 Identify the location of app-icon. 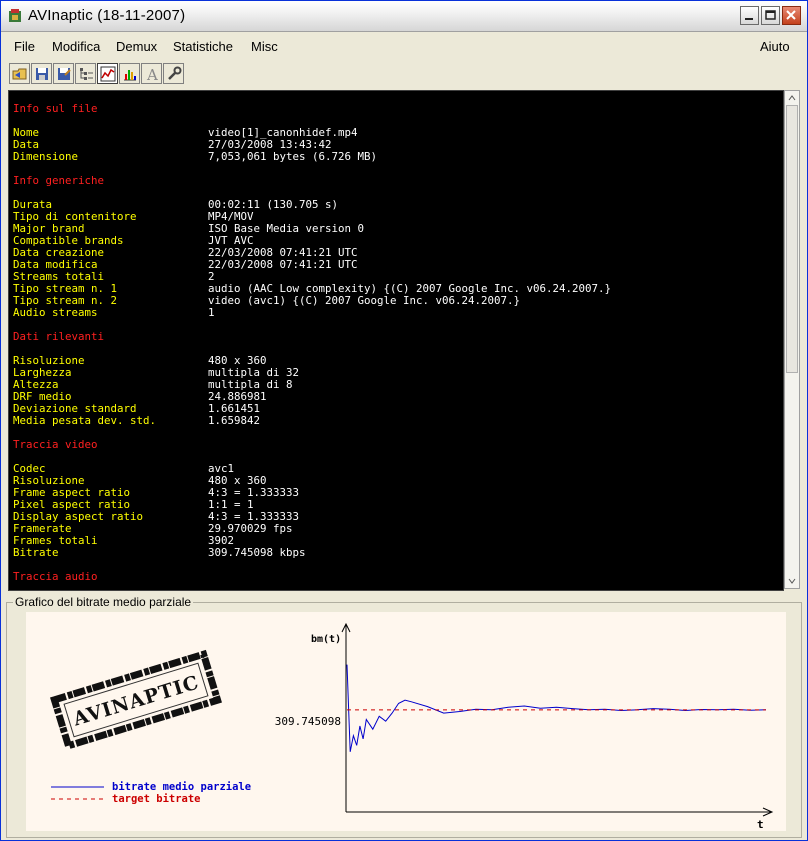
(15, 15).